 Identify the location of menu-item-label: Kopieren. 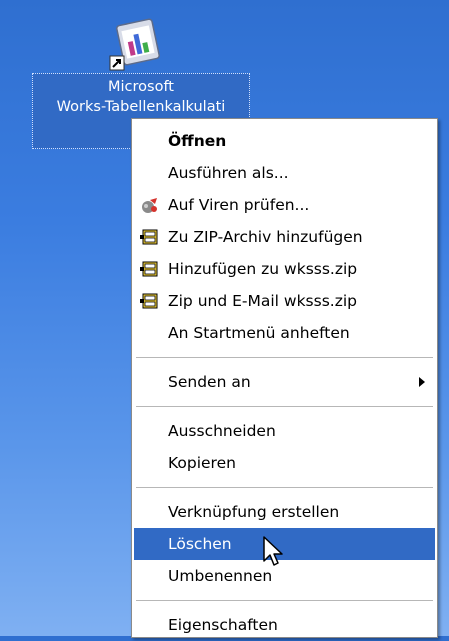
(202, 463).